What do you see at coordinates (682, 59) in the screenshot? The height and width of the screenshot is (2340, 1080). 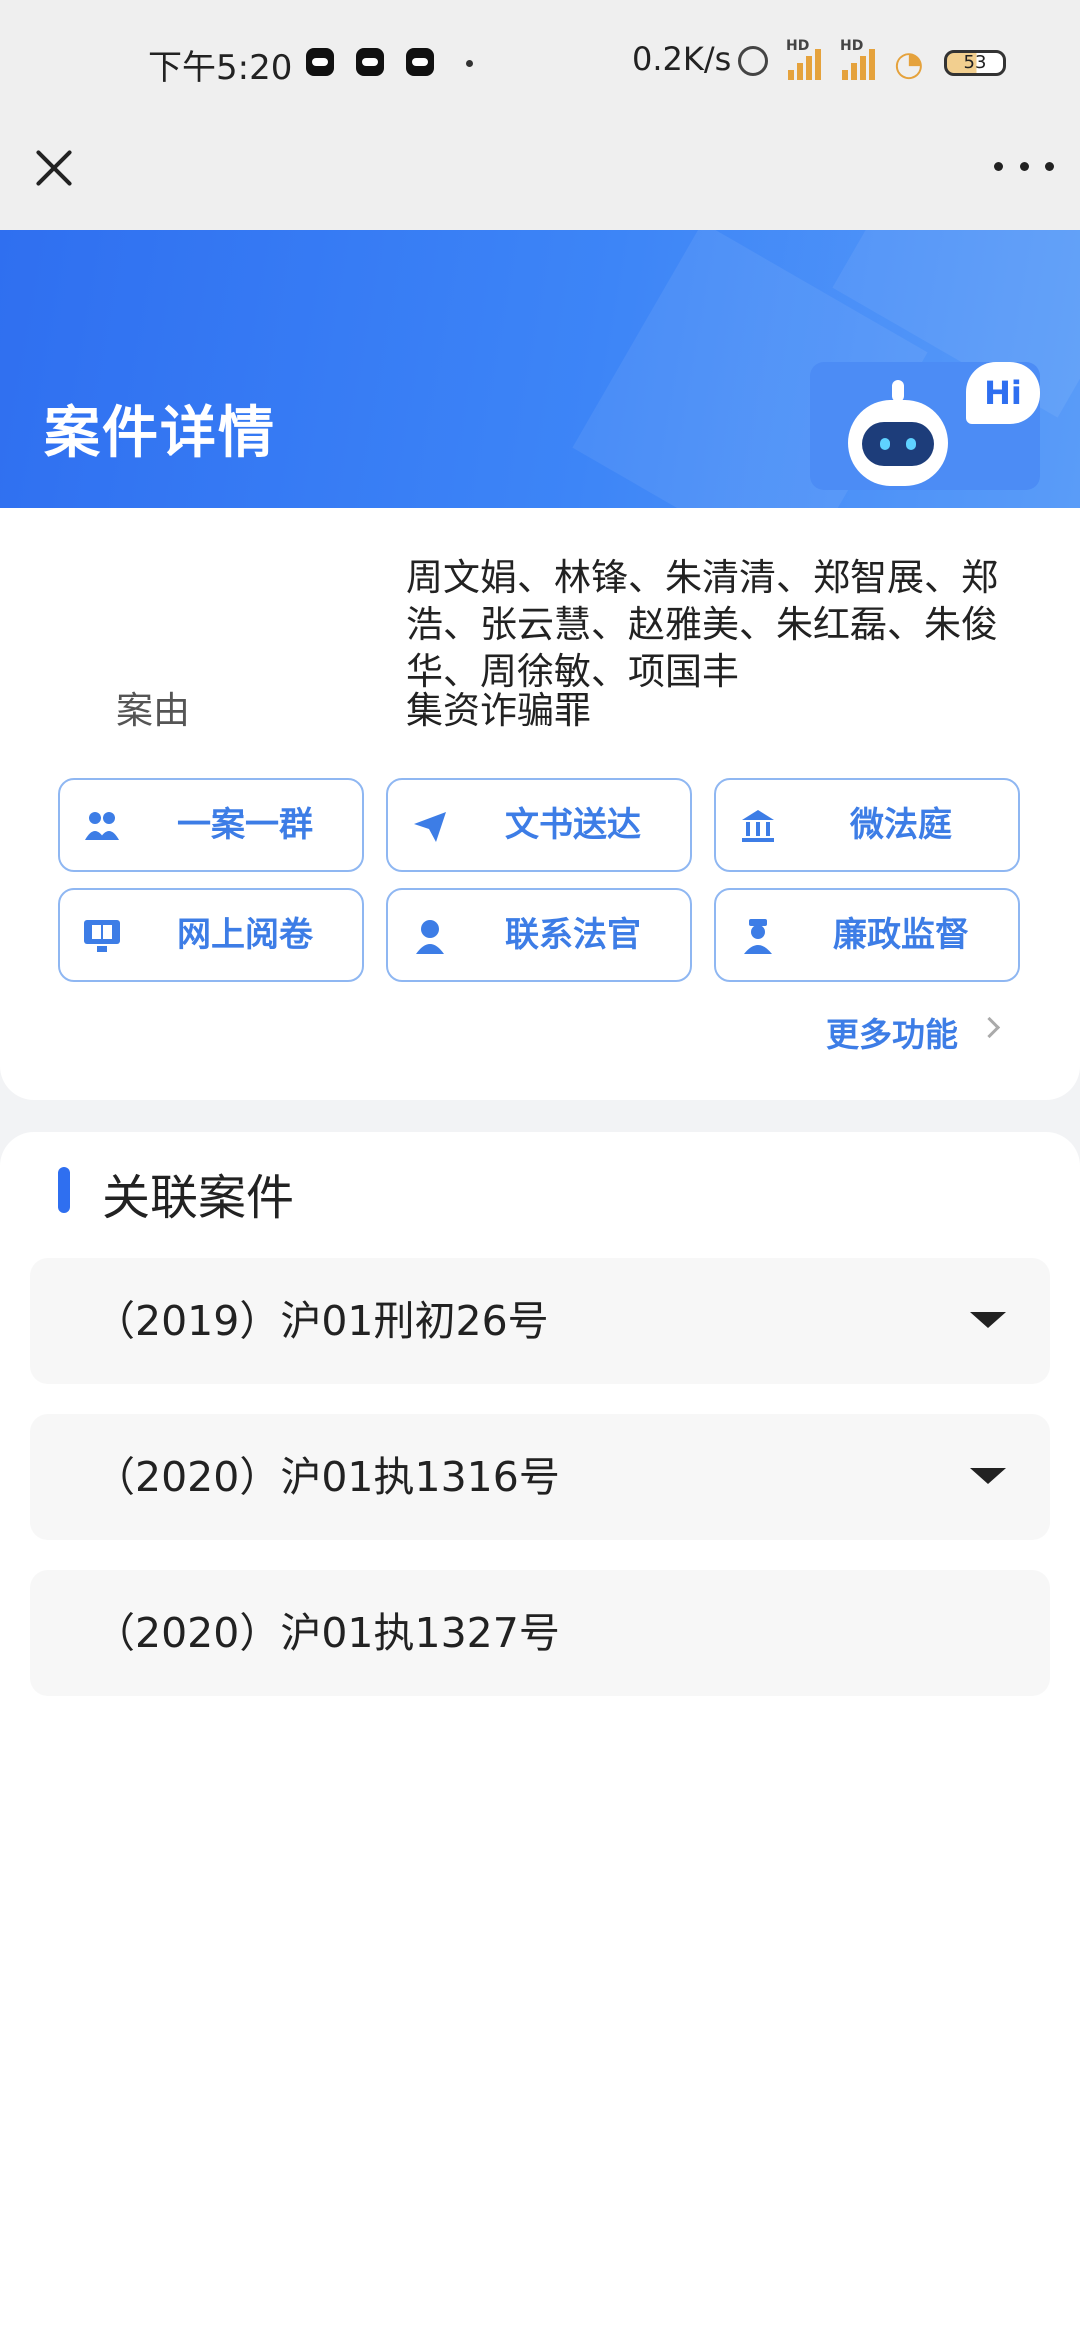 I see `network-speed: 0.2K/s` at bounding box center [682, 59].